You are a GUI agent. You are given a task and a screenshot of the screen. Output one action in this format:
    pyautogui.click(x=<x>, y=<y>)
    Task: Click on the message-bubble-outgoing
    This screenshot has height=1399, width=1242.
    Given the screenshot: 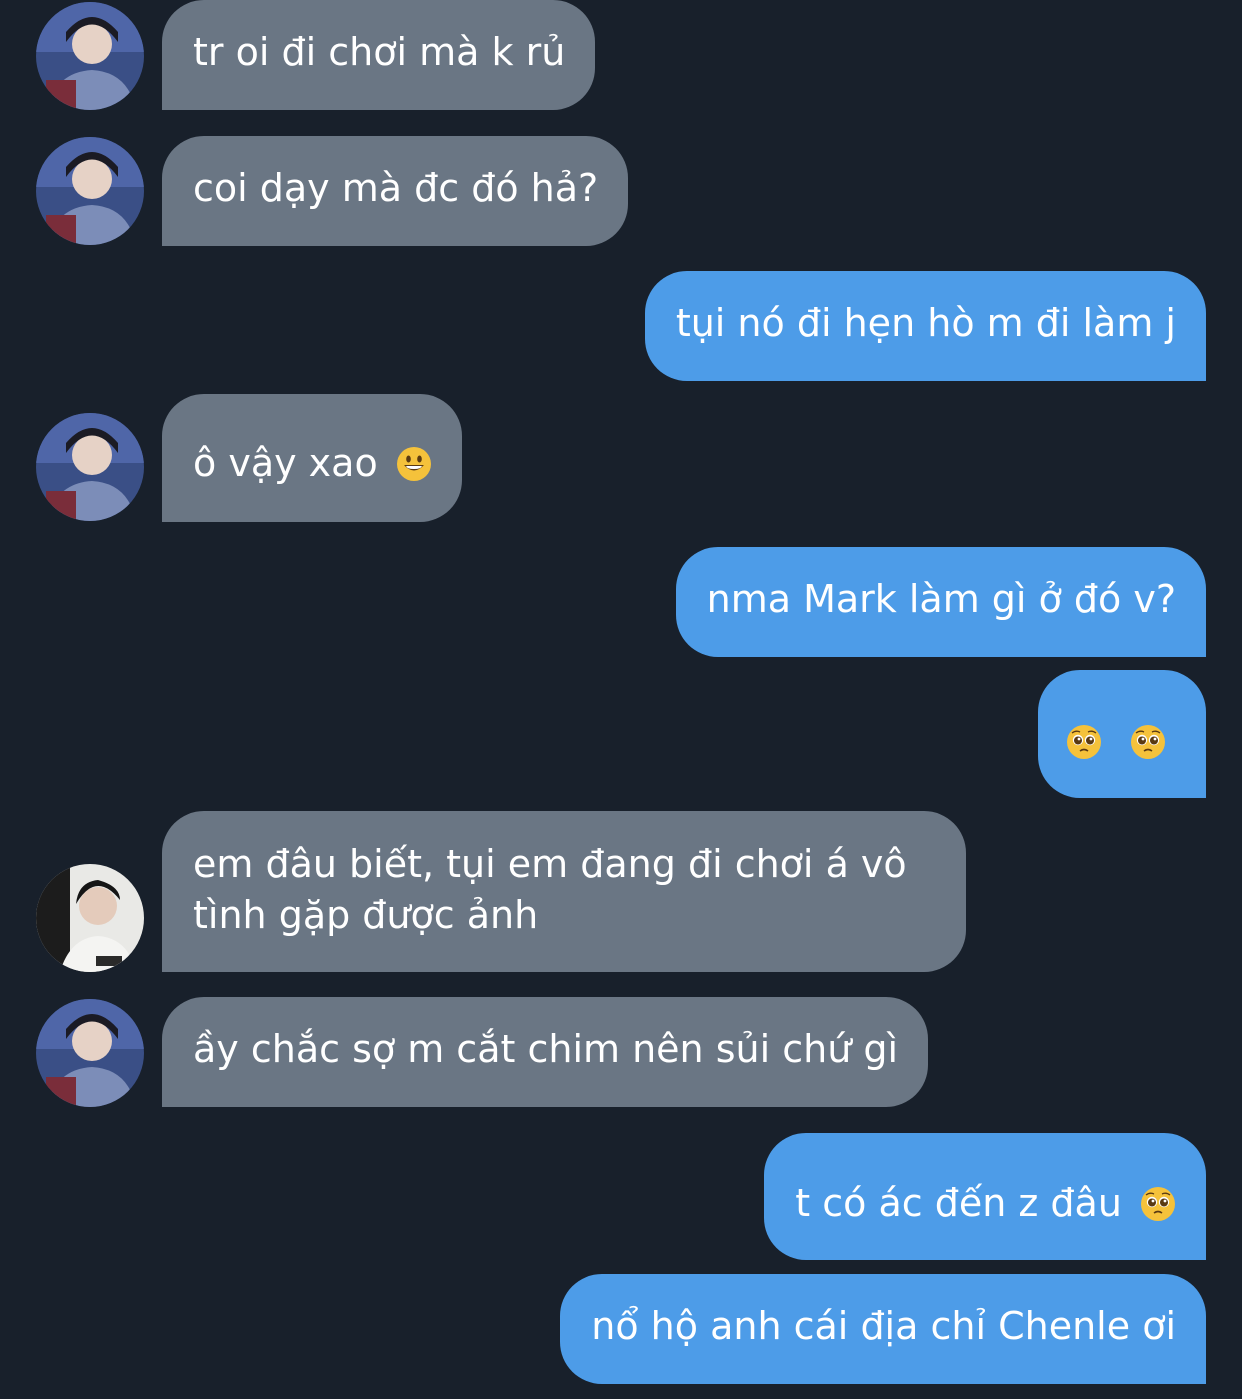 What is the action you would take?
    pyautogui.click(x=1121, y=734)
    